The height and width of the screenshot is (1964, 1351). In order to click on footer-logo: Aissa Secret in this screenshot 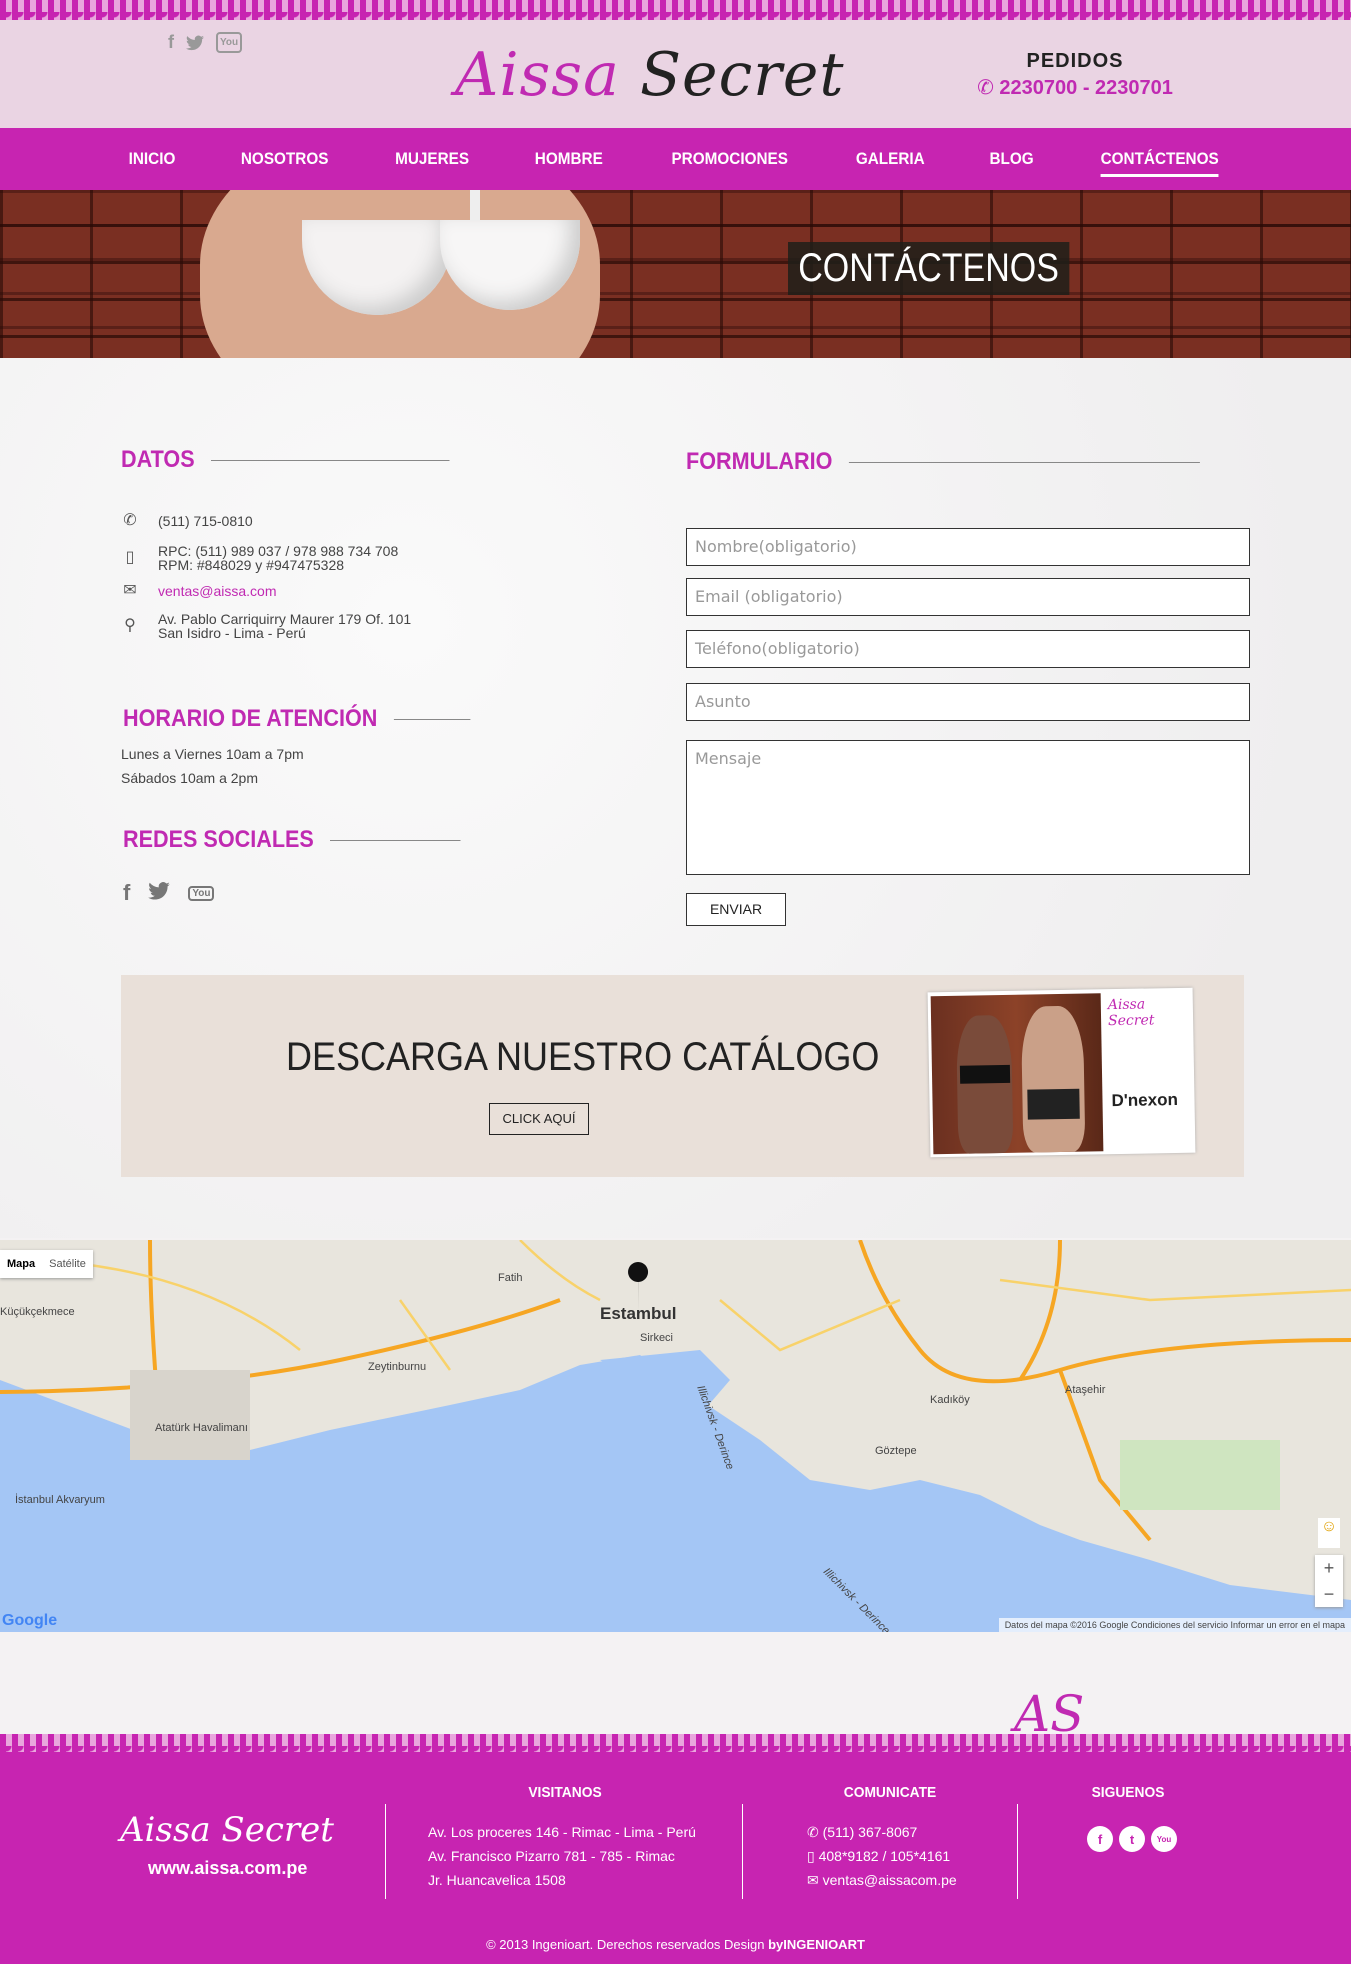, I will do `click(227, 1830)`.